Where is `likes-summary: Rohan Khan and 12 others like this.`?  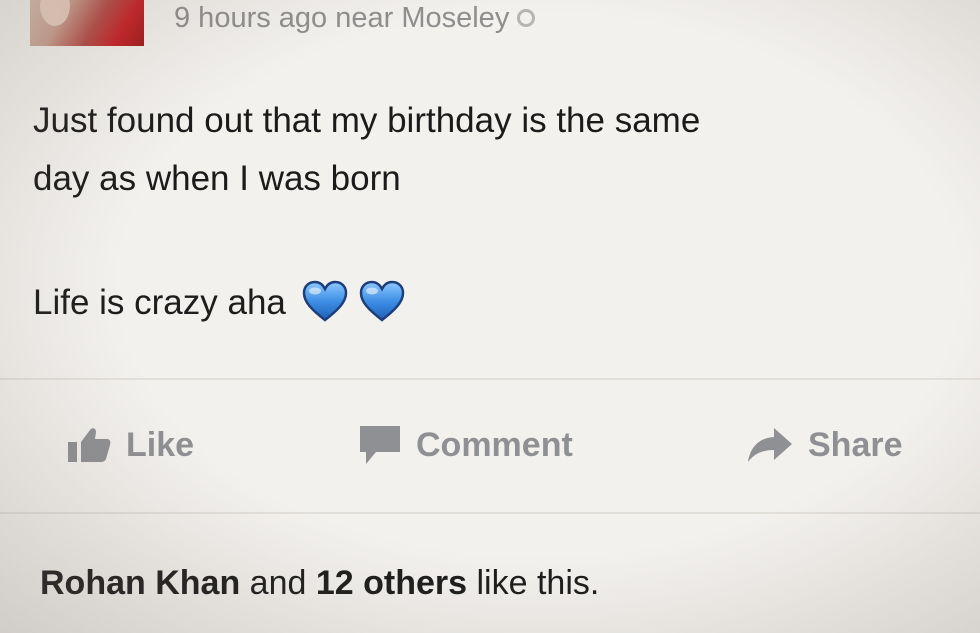 likes-summary: Rohan Khan and 12 others like this. is located at coordinates (319, 583).